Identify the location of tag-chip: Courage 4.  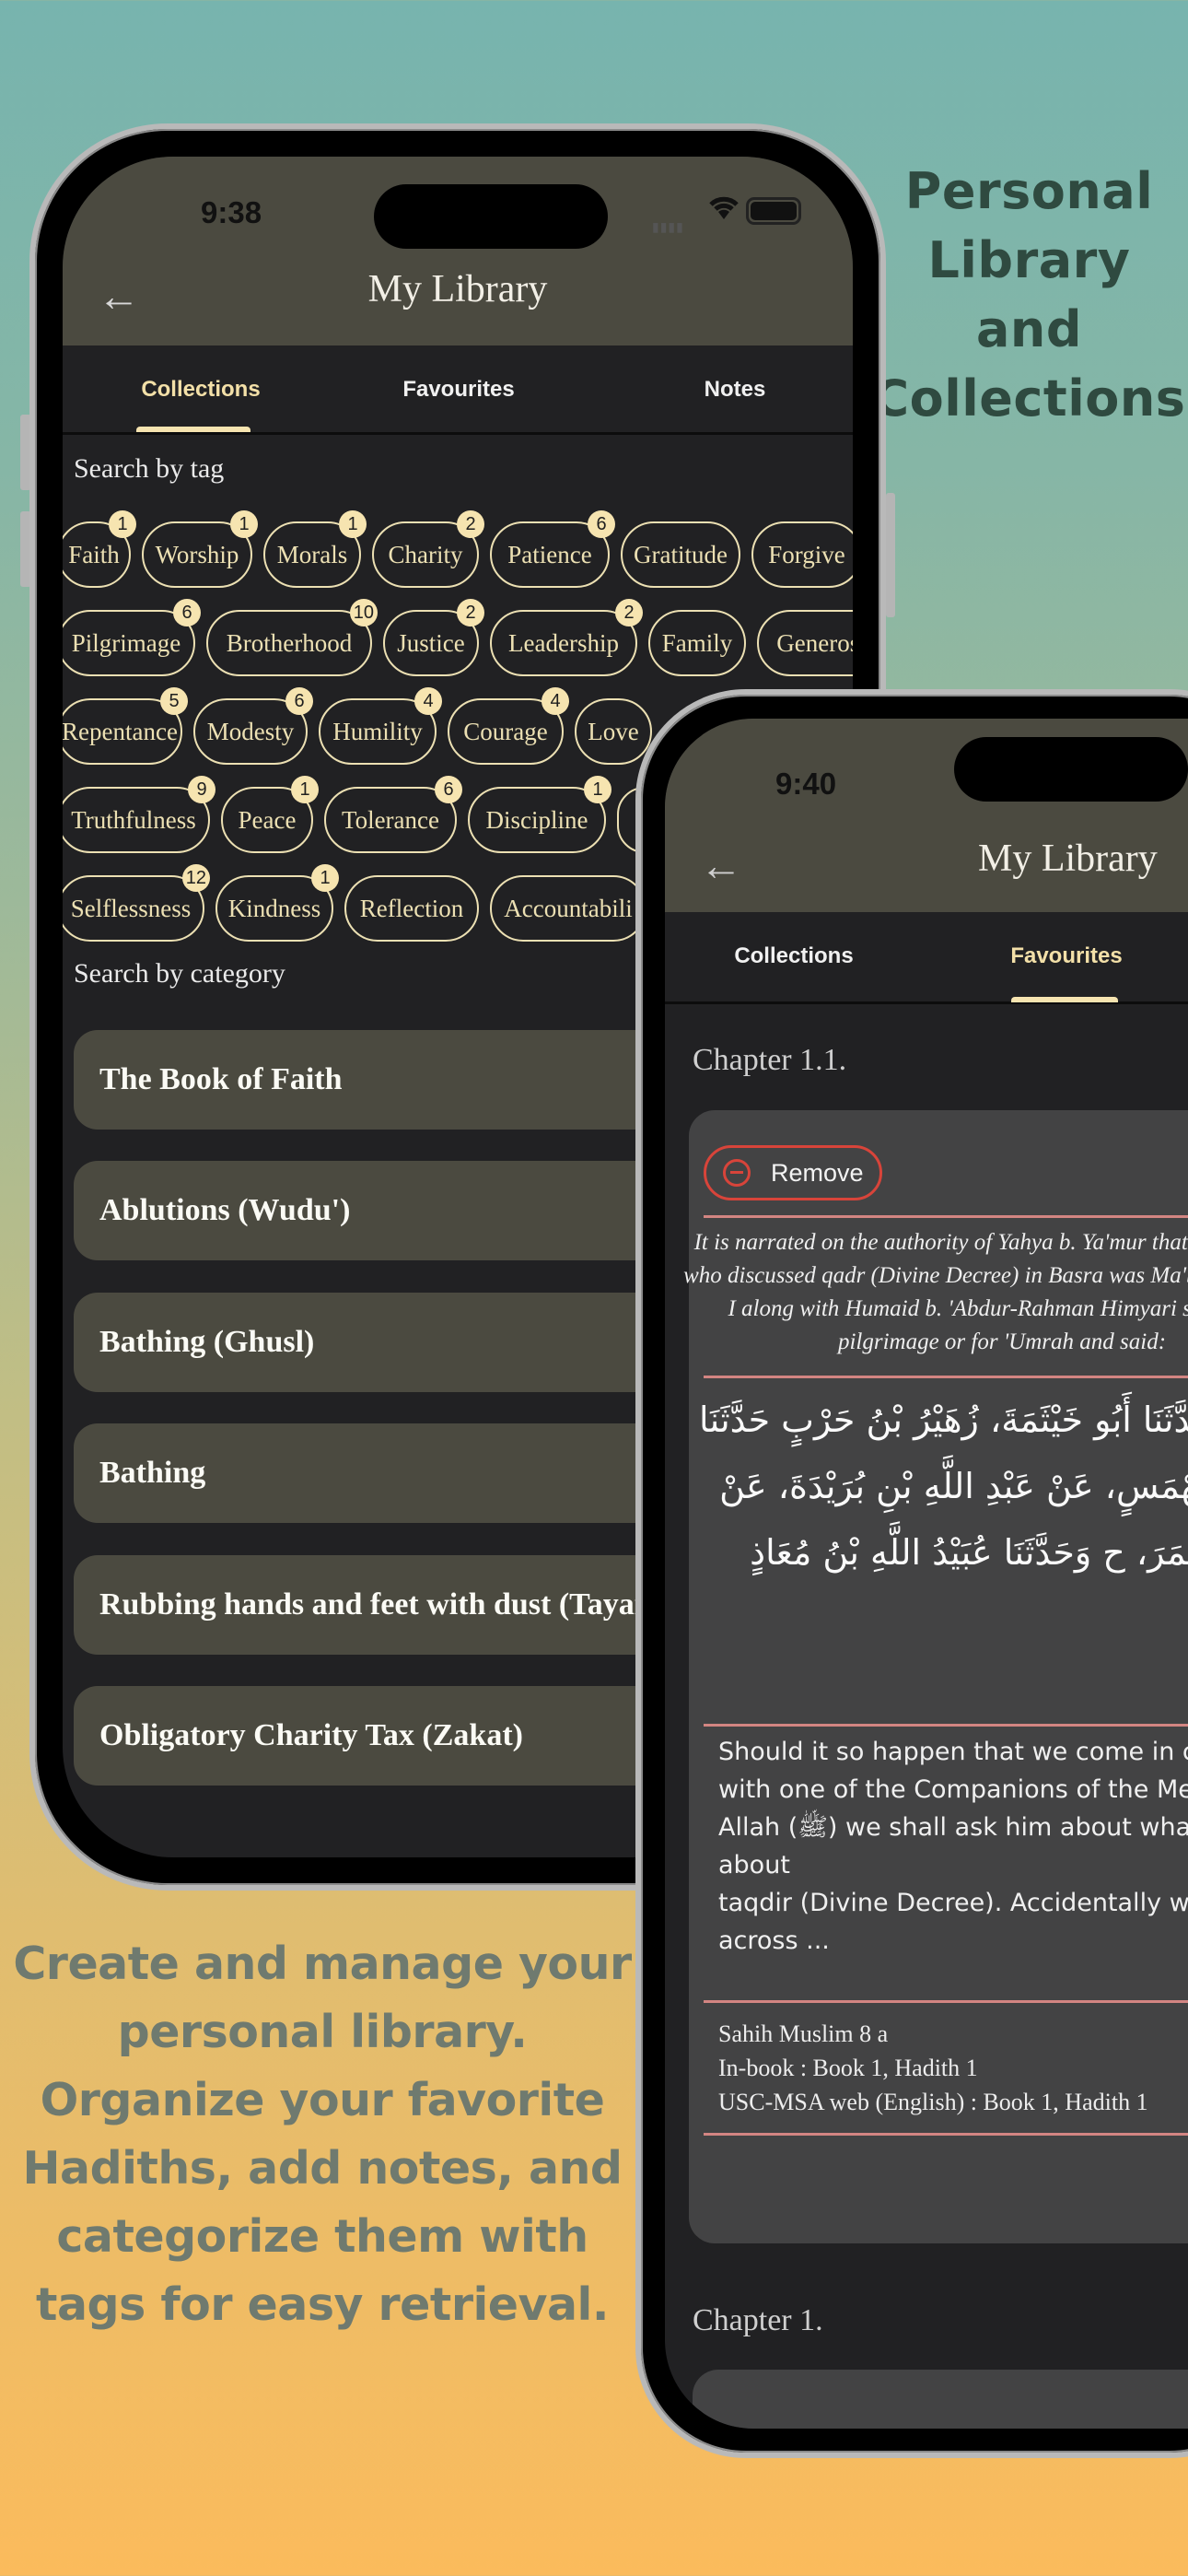
(508, 726).